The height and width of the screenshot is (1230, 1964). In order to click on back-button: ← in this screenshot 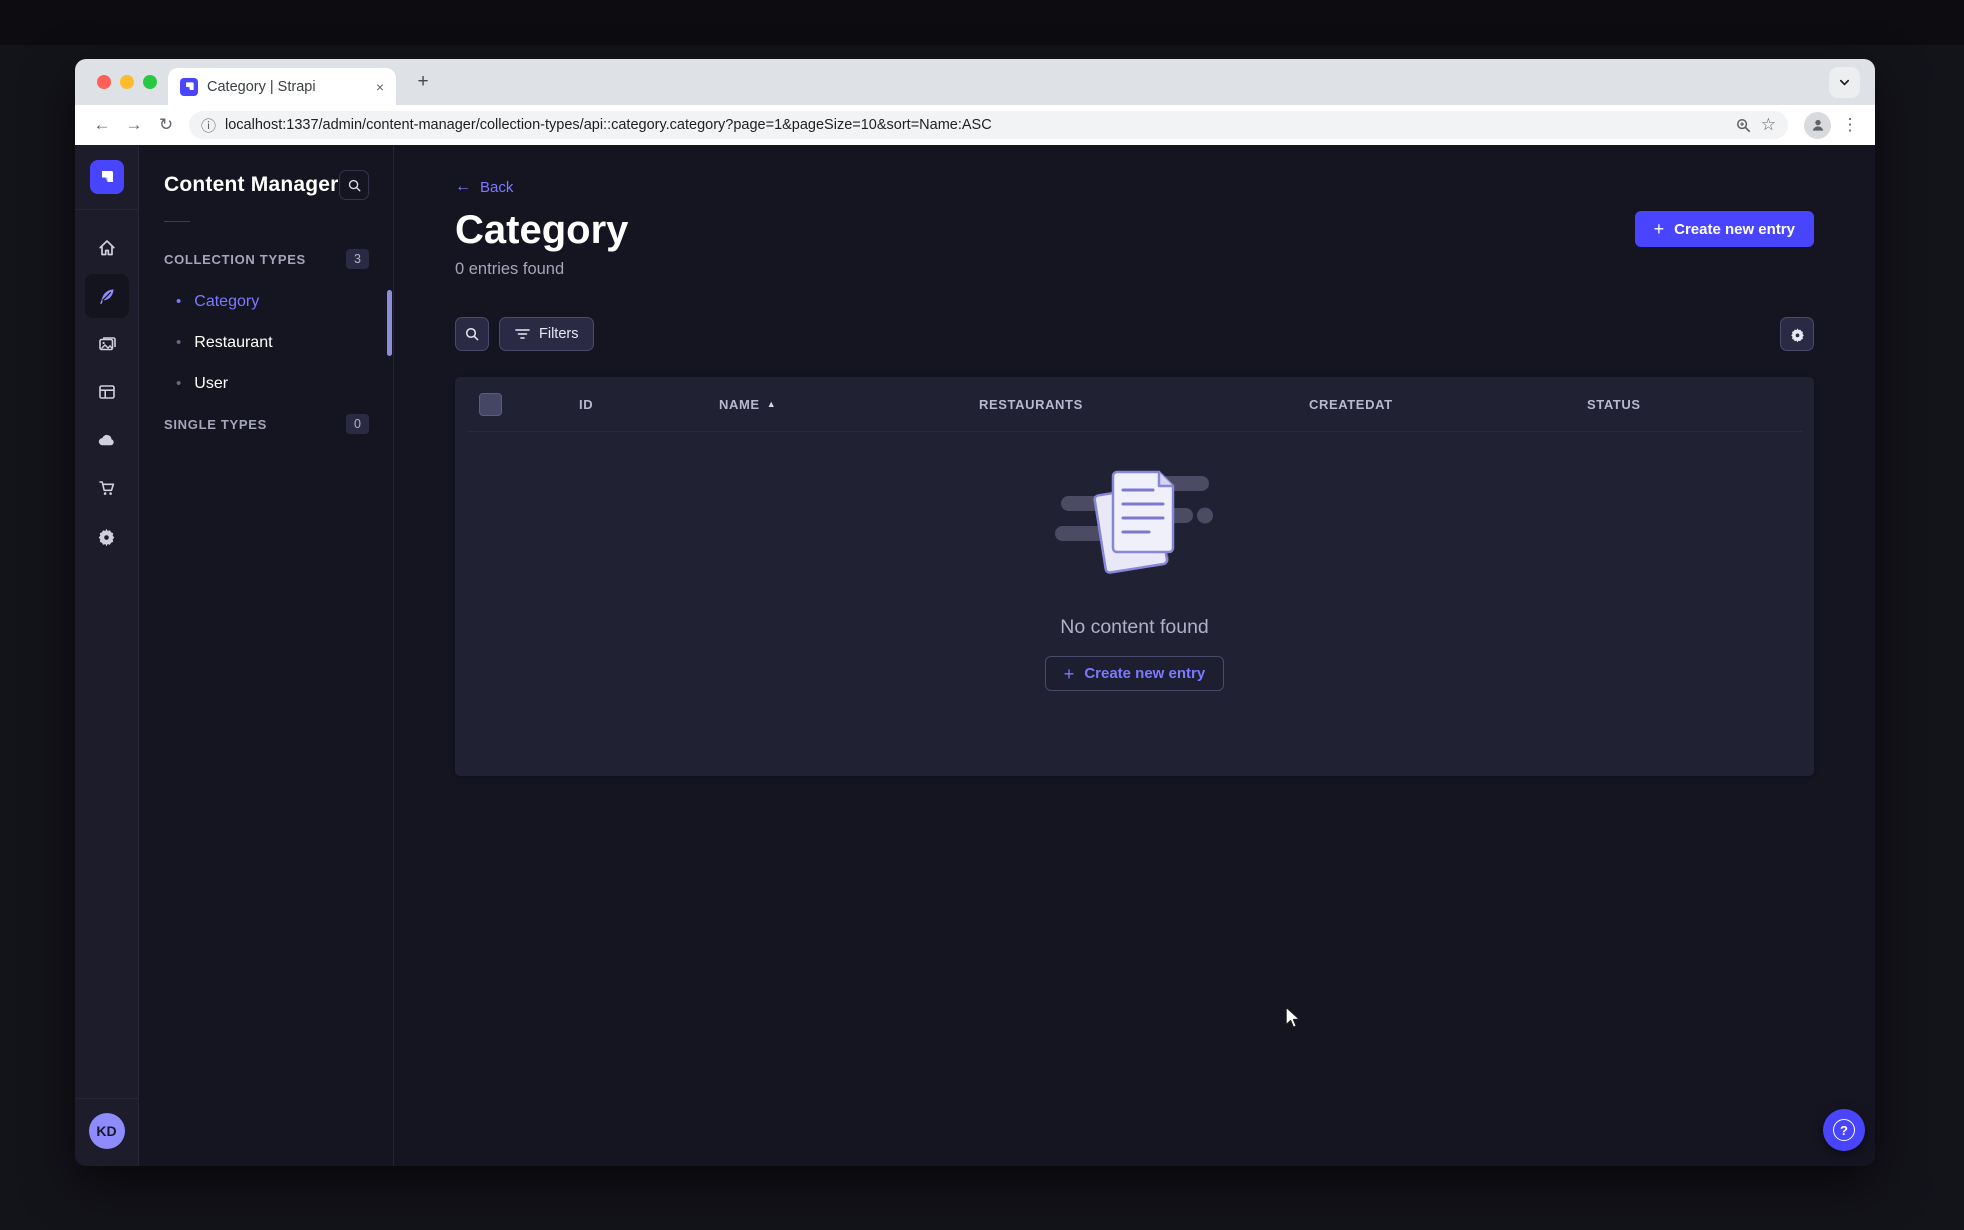, I will do `click(102, 125)`.